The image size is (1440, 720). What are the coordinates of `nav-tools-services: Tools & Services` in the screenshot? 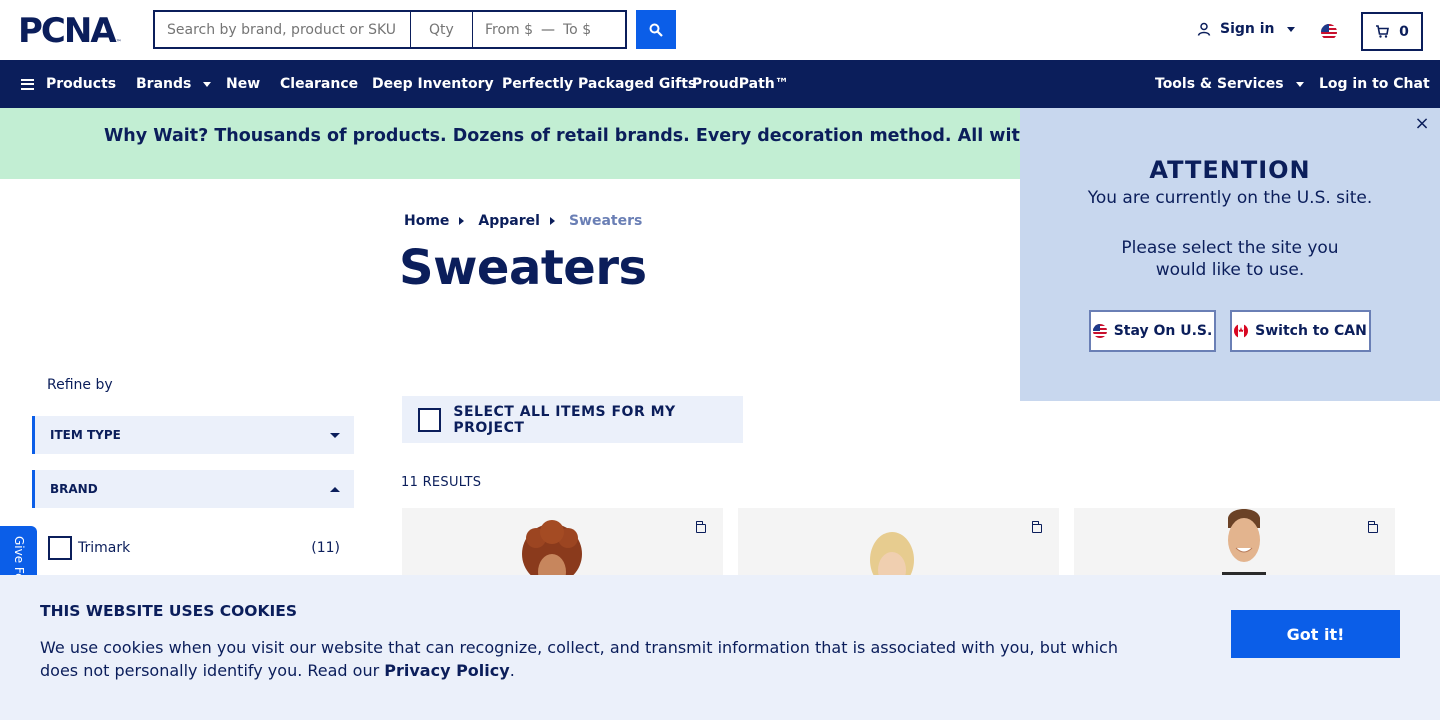 It's located at (1229, 84).